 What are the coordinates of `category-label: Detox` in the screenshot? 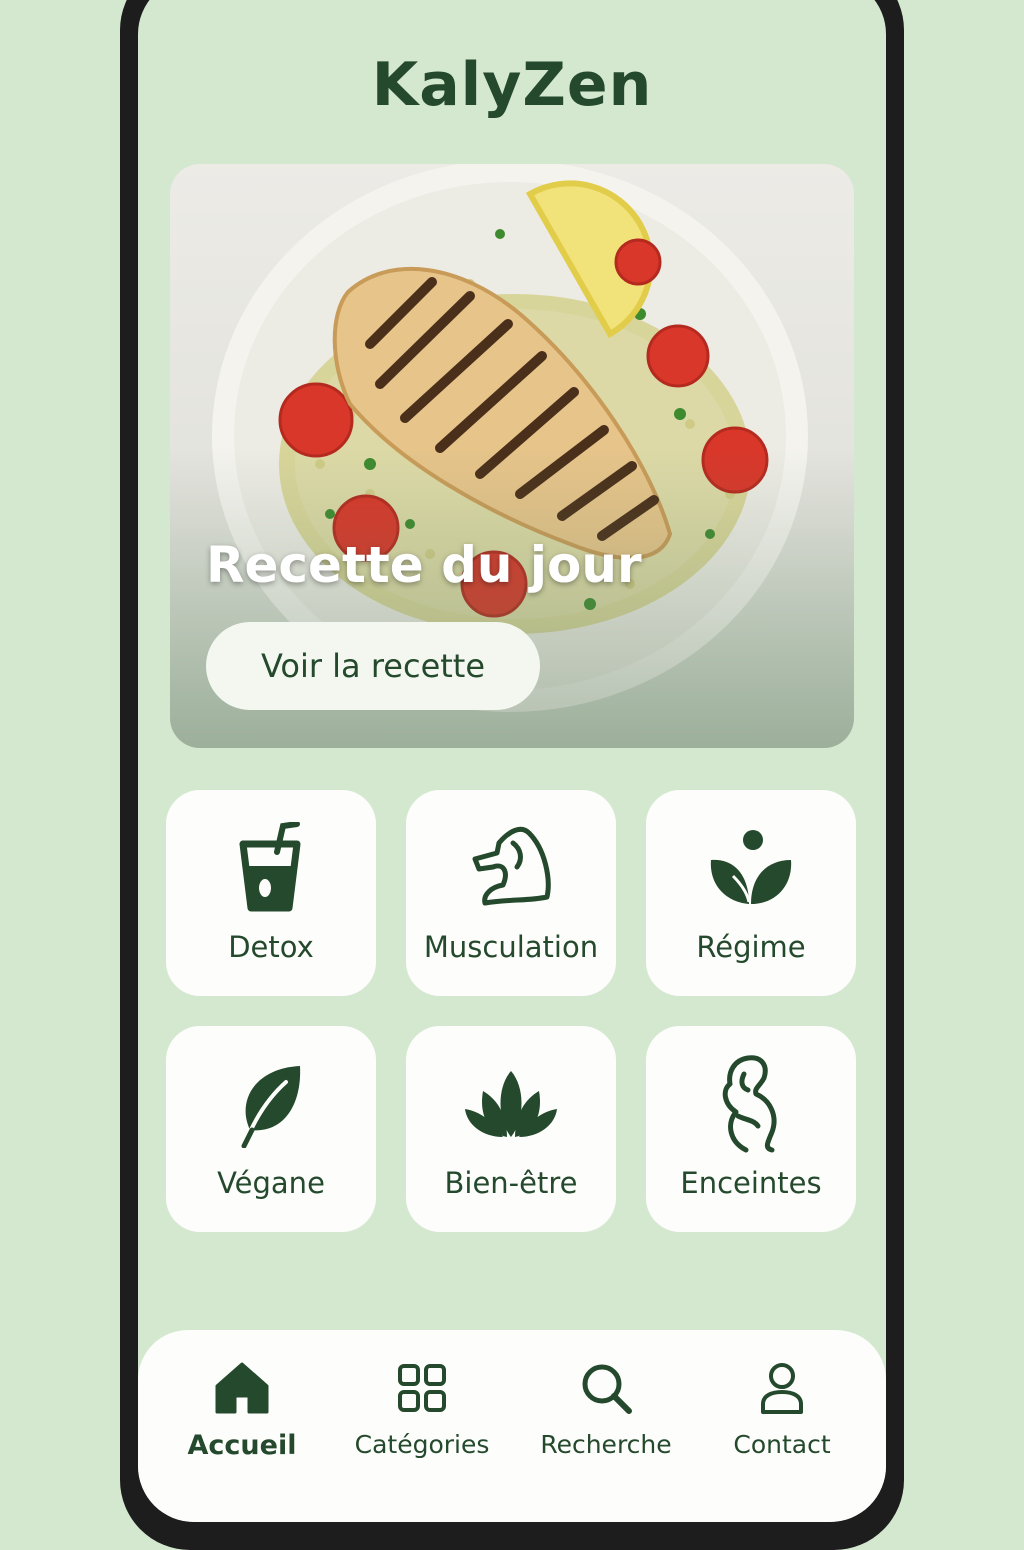 It's located at (271, 947).